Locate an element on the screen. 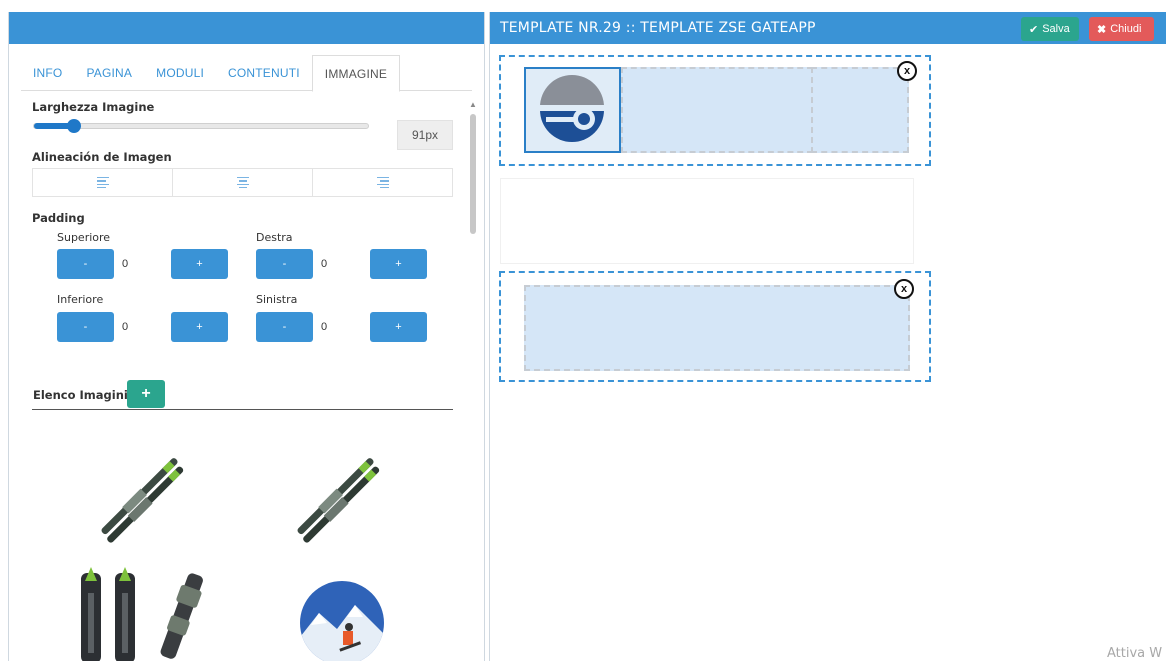 The height and width of the screenshot is (661, 1166). destra-plus-button: + is located at coordinates (398, 264).